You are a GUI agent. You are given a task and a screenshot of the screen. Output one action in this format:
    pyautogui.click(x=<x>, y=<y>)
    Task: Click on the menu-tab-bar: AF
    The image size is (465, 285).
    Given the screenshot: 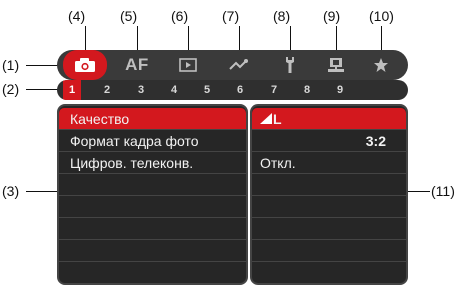 What is the action you would take?
    pyautogui.click(x=232, y=65)
    